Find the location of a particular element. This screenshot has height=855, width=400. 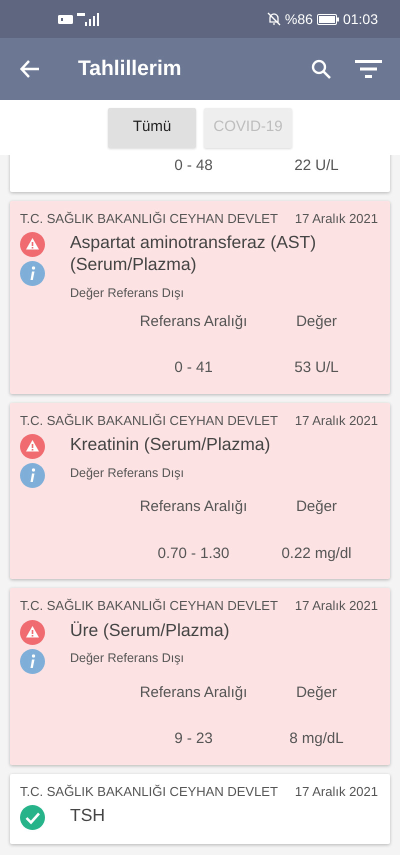

result-value: 8 mg/dL is located at coordinates (316, 739).